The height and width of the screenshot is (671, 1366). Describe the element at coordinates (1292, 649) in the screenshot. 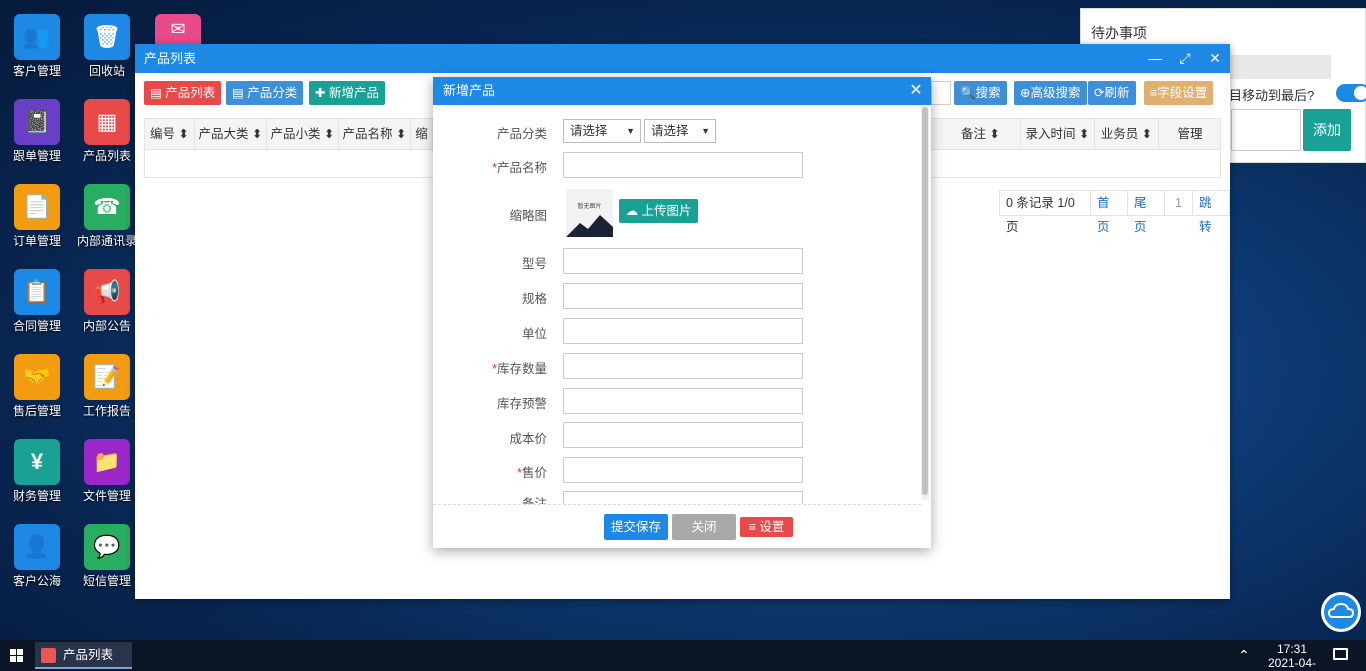

I see `clock-time: 17:31` at that location.